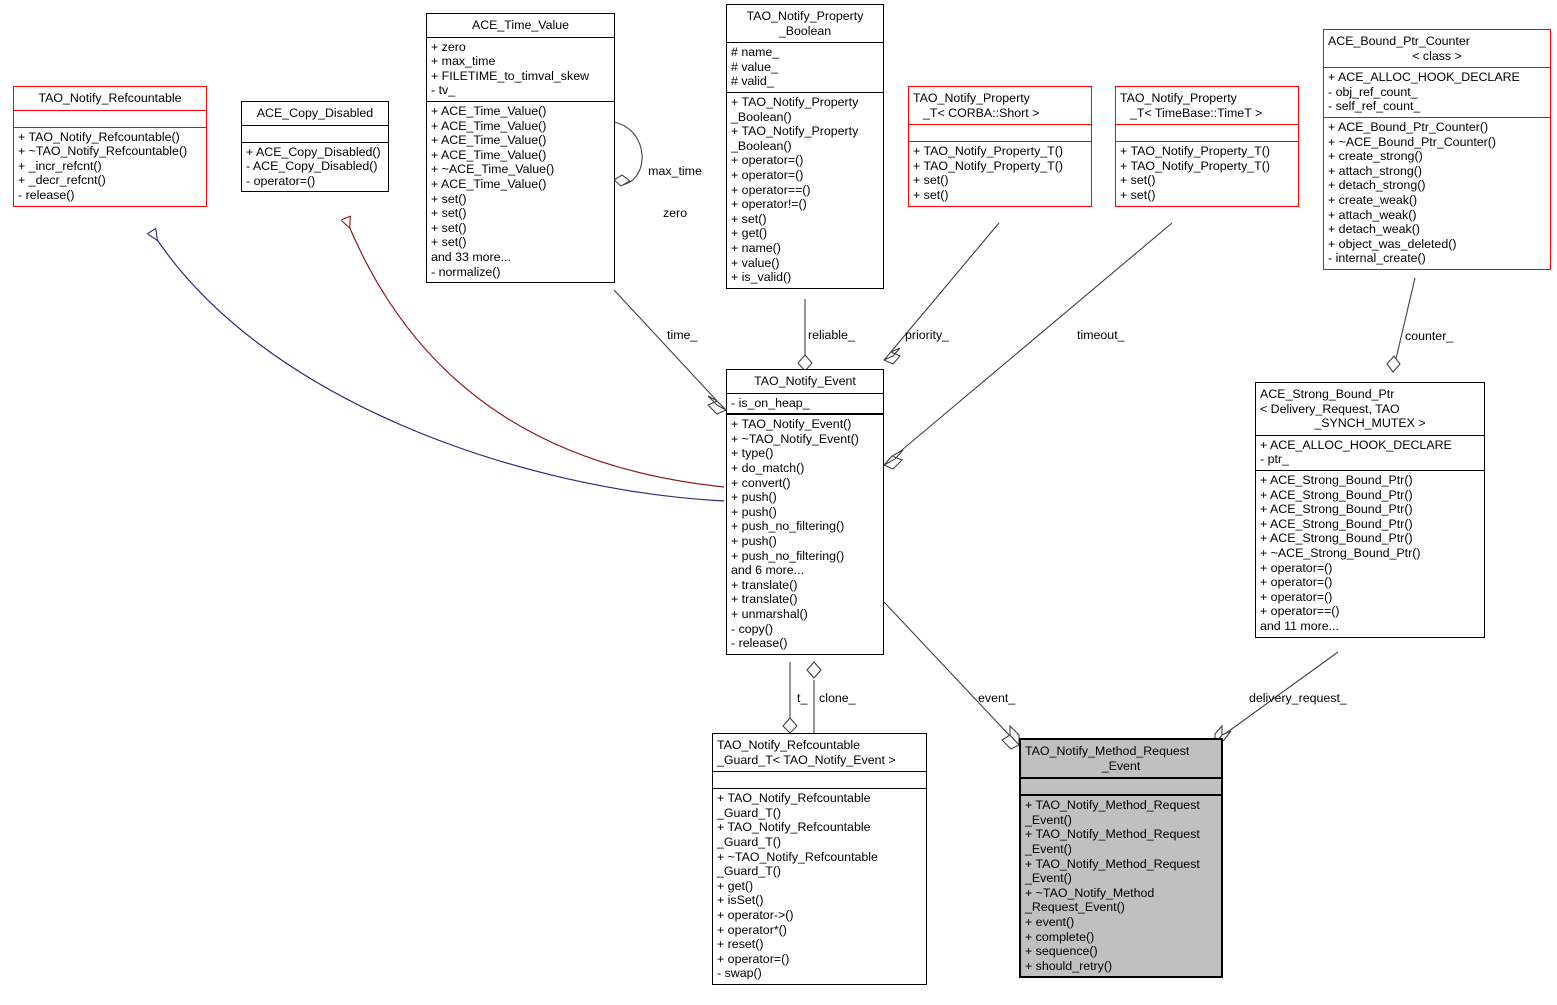 This screenshot has height=1005, width=1557. What do you see at coordinates (675, 213) in the screenshot?
I see `edge-label-zero: zero` at bounding box center [675, 213].